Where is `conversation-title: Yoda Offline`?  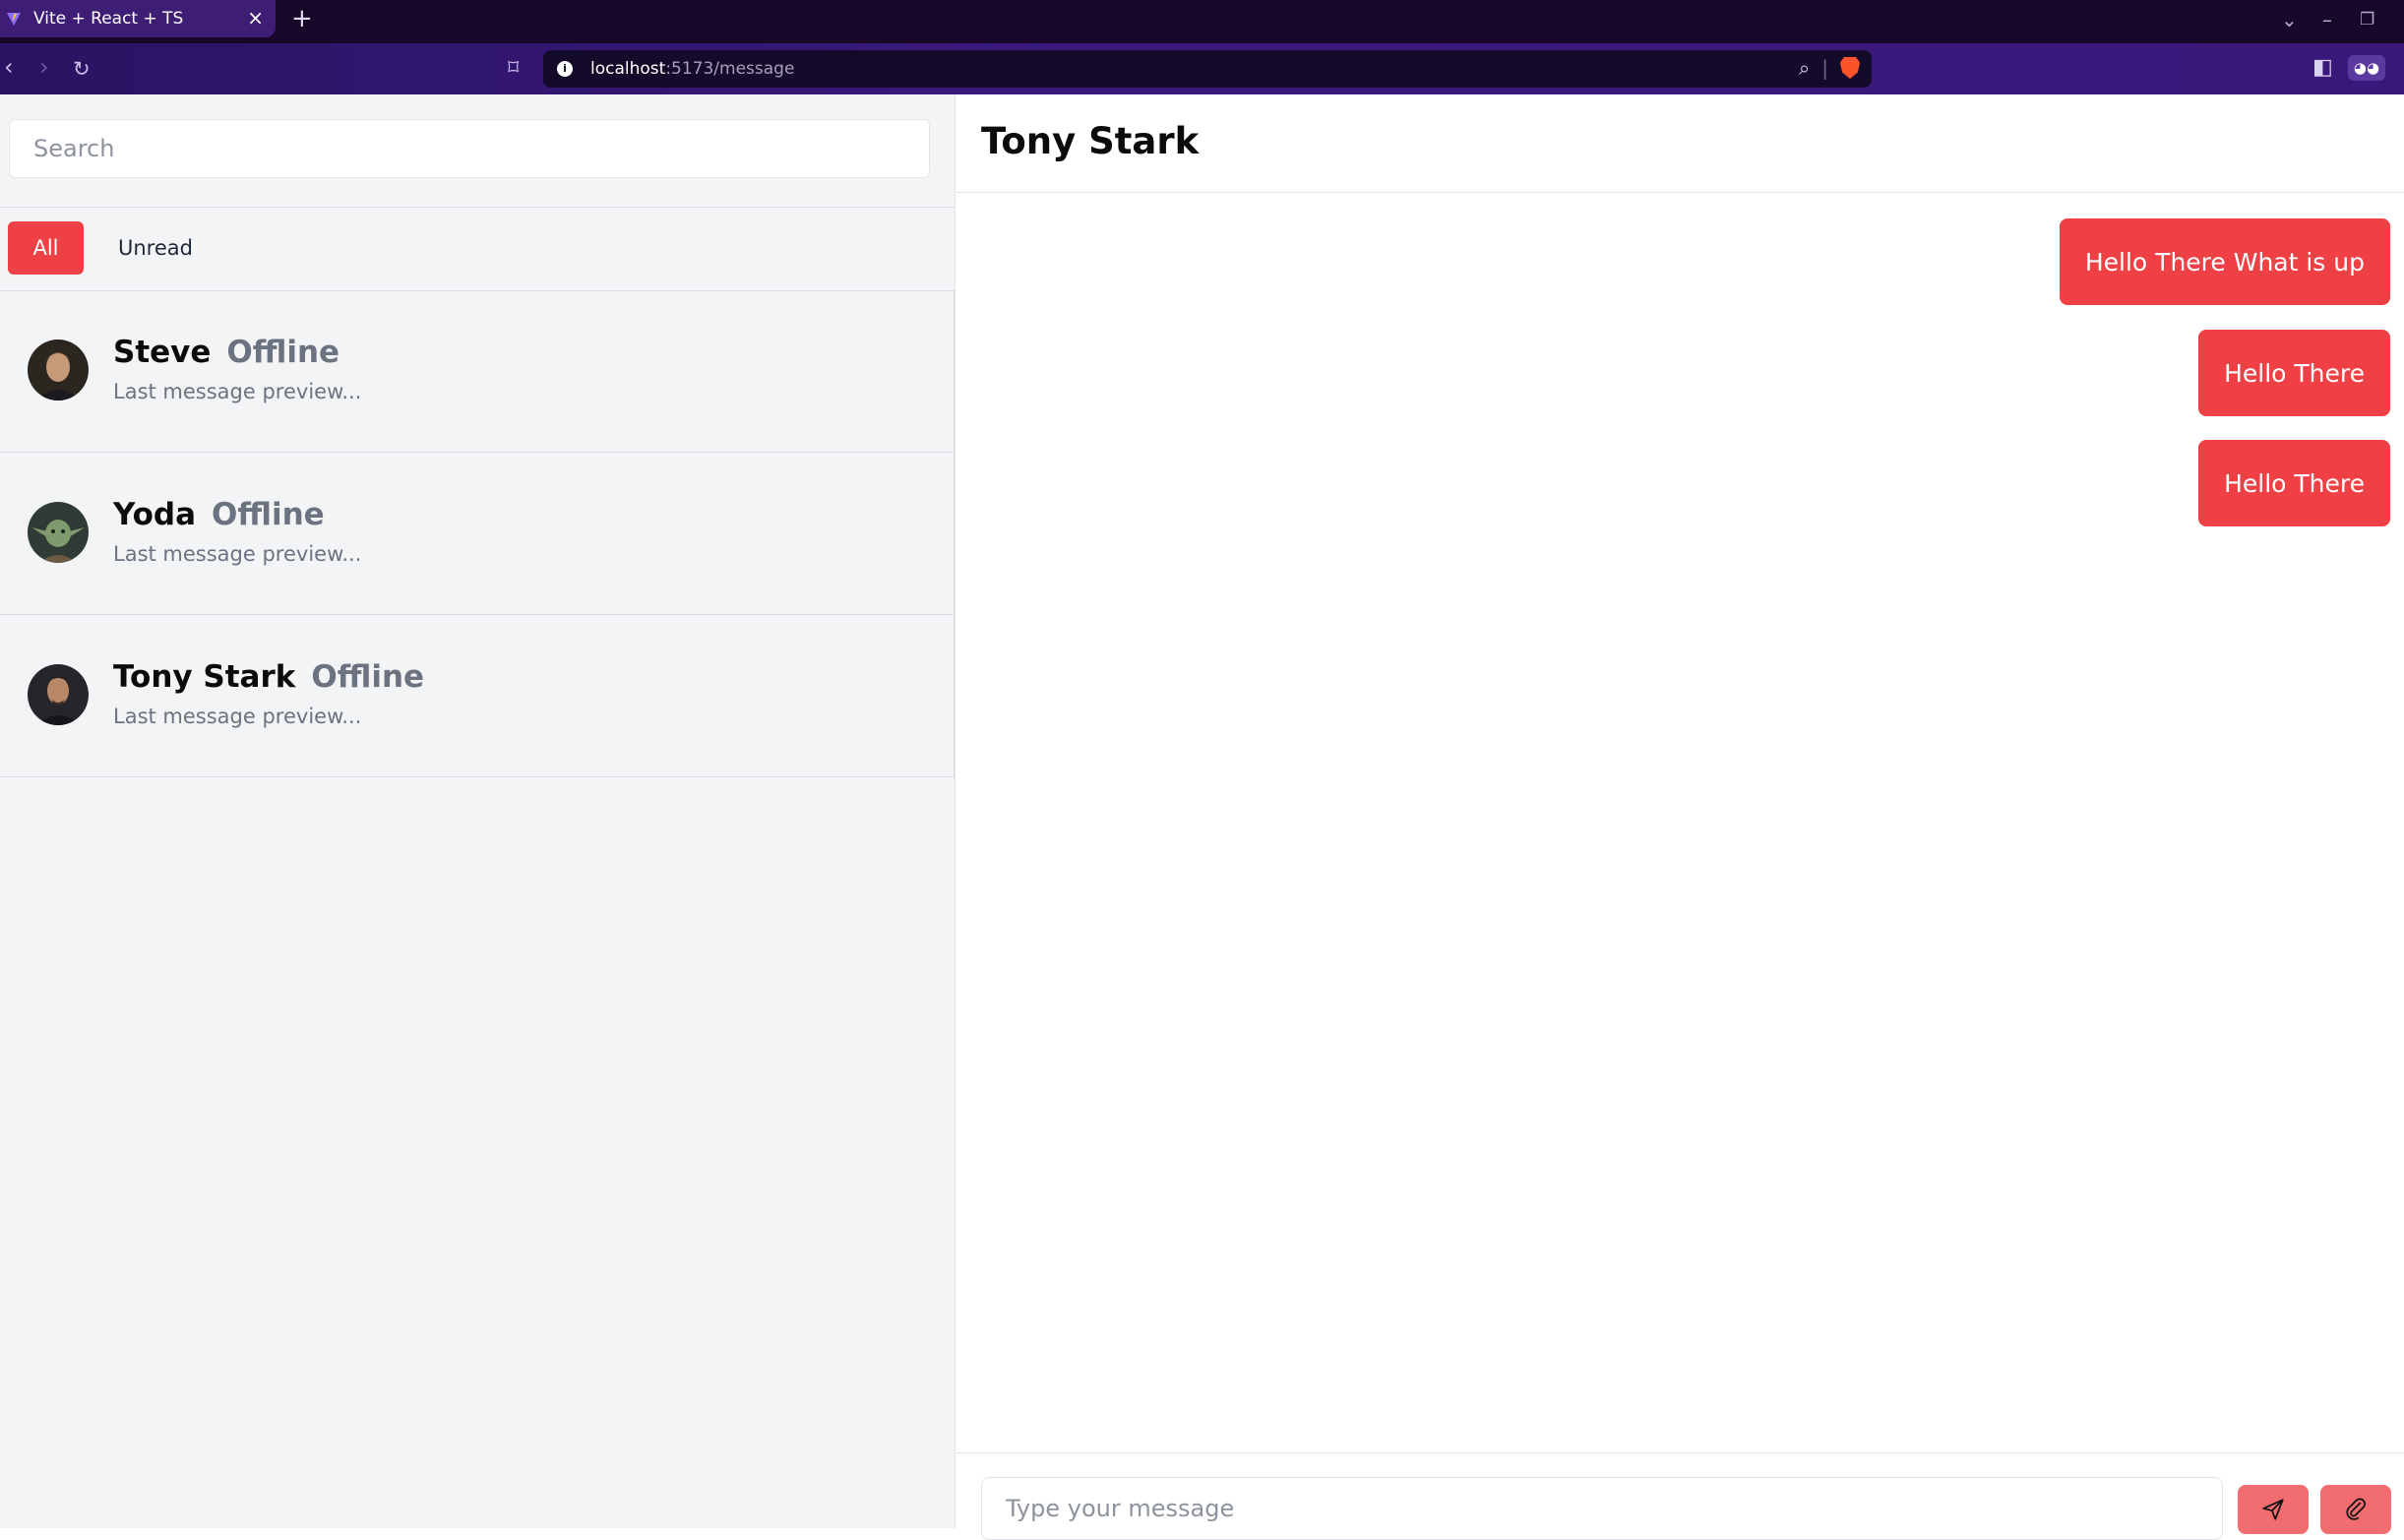
conversation-title: Yoda Offline is located at coordinates (219, 514).